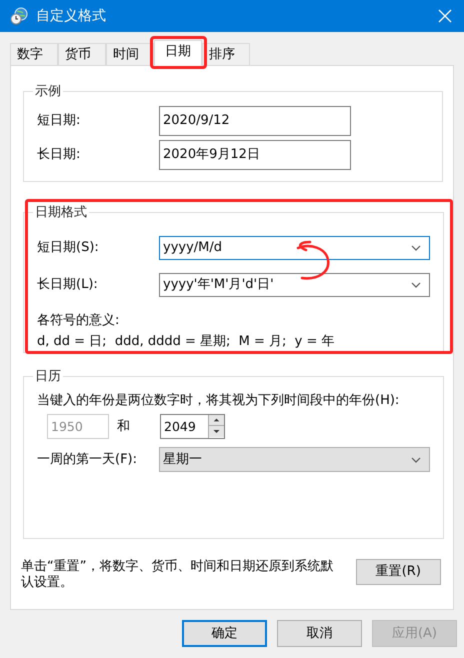 The image size is (464, 658). I want to click on group-title: 日期格式, so click(61, 213).